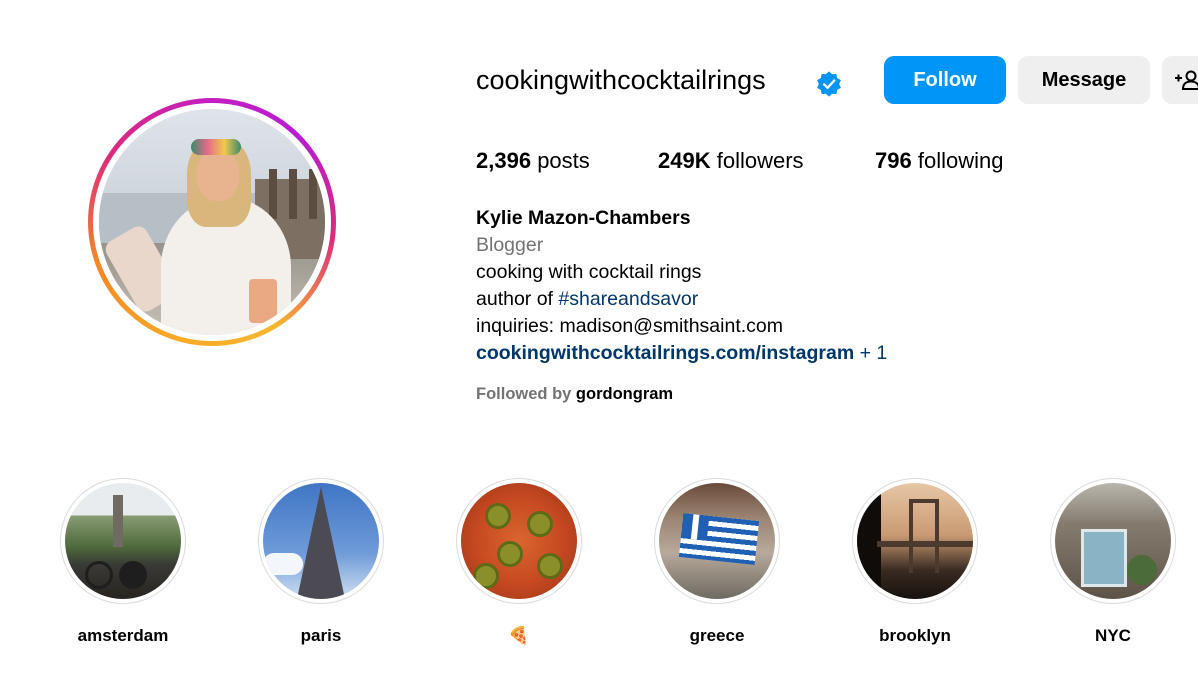 The width and height of the screenshot is (1198, 676). What do you see at coordinates (628, 299) in the screenshot?
I see `hashtag-link: #shareandsavor` at bounding box center [628, 299].